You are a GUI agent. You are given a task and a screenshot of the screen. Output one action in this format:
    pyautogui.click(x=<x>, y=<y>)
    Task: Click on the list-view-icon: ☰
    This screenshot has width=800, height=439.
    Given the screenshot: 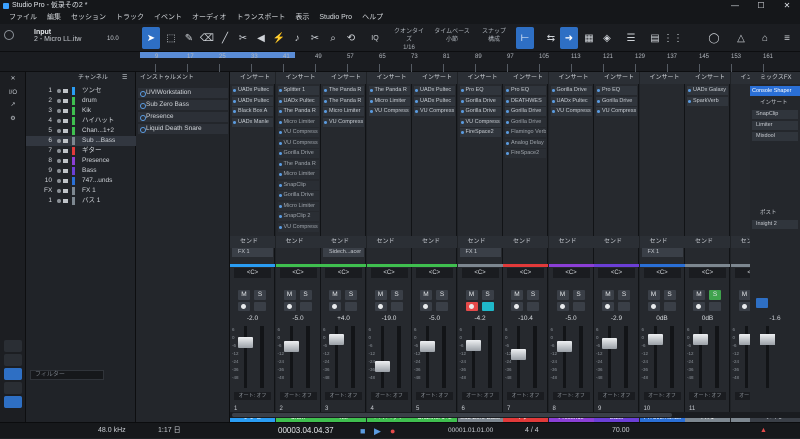 What is the action you would take?
    pyautogui.click(x=124, y=78)
    